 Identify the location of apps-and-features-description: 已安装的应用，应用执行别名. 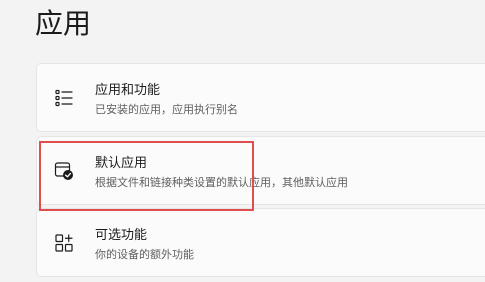
(166, 109).